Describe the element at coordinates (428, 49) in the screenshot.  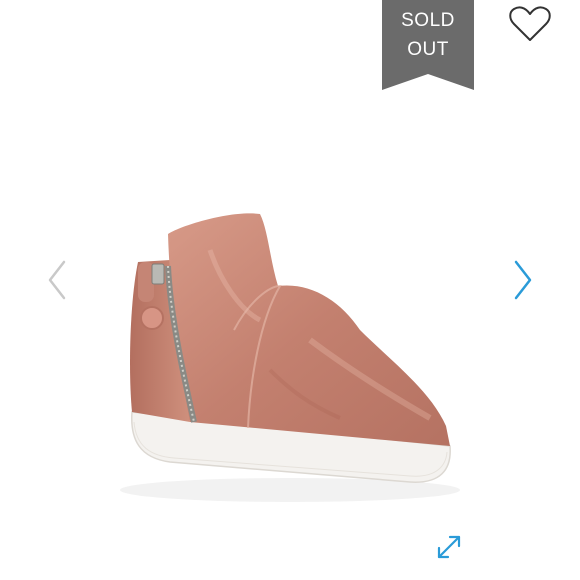
I see `sold-out-line-2: OUT` at that location.